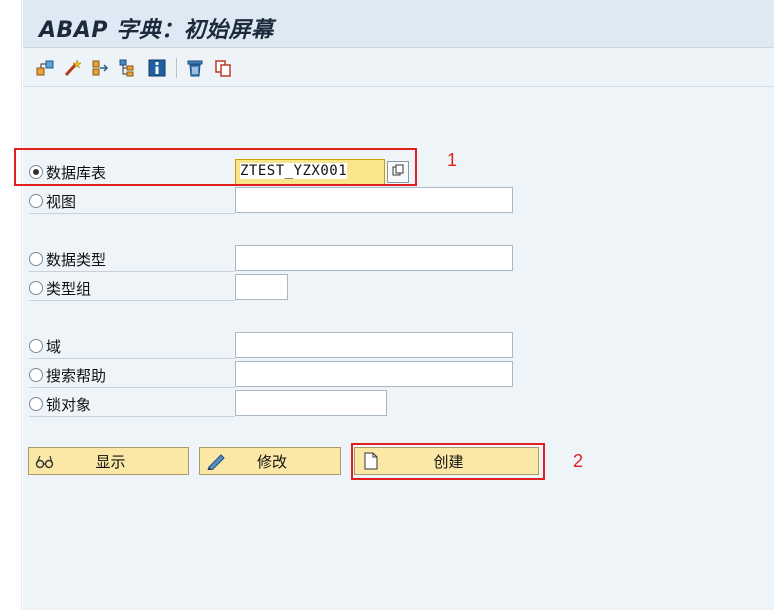 The width and height of the screenshot is (774, 610). I want to click on change-button: 修改, so click(270, 461).